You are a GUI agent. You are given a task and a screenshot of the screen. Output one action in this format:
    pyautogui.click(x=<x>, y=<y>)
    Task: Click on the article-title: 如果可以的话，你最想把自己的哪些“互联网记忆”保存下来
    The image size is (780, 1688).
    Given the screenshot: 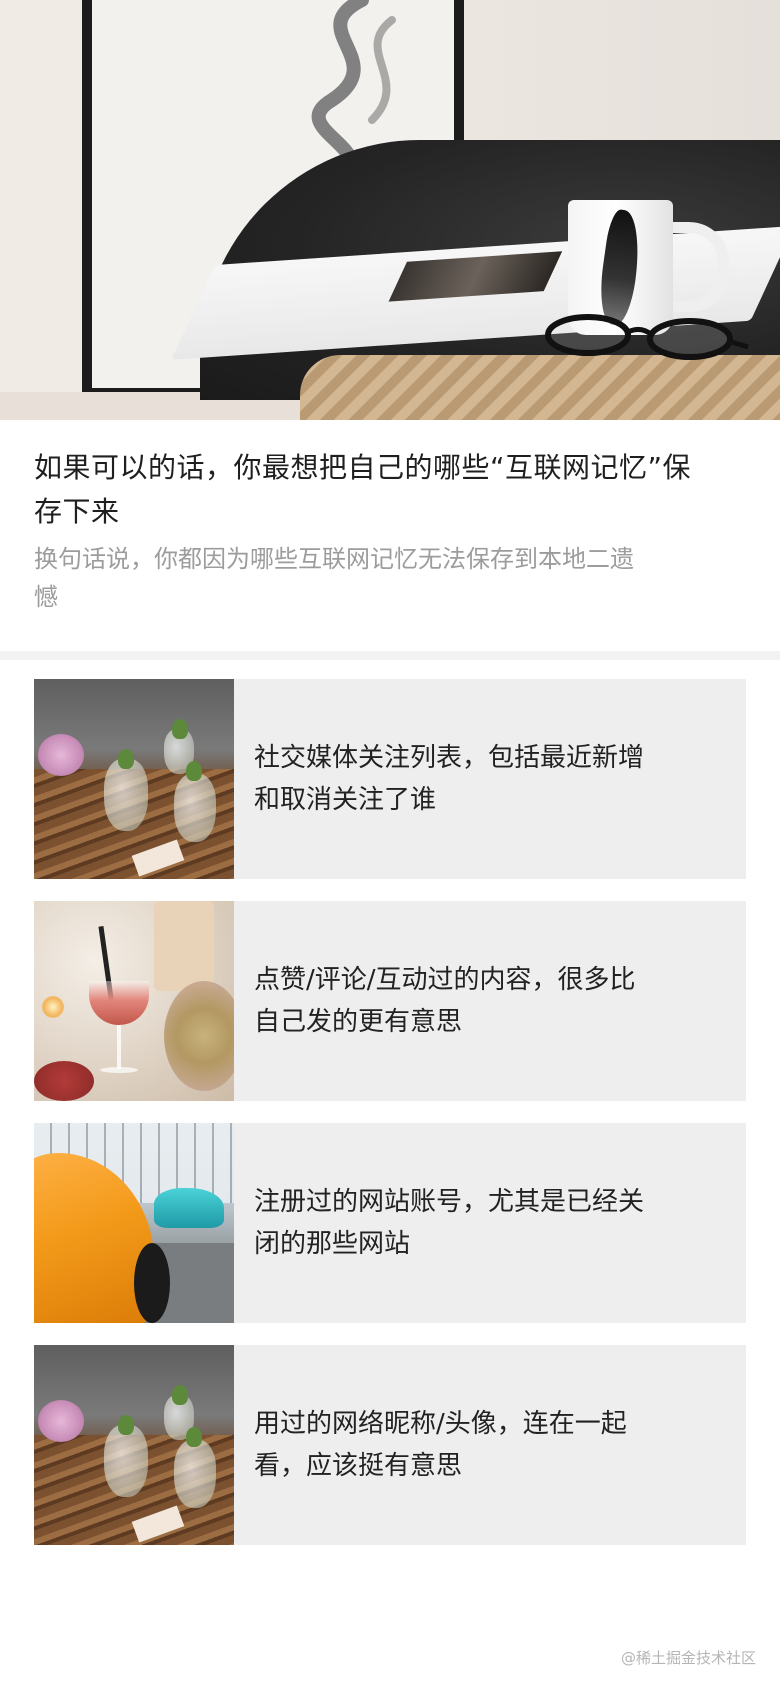 What is the action you would take?
    pyautogui.click(x=363, y=489)
    